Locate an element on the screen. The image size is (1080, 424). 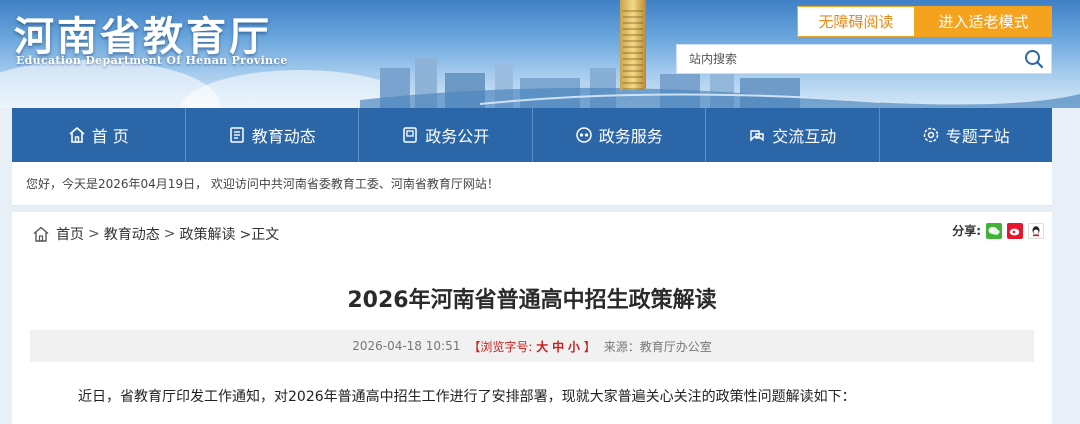
nav-item-interaction: 交流互动 is located at coordinates (793, 135).